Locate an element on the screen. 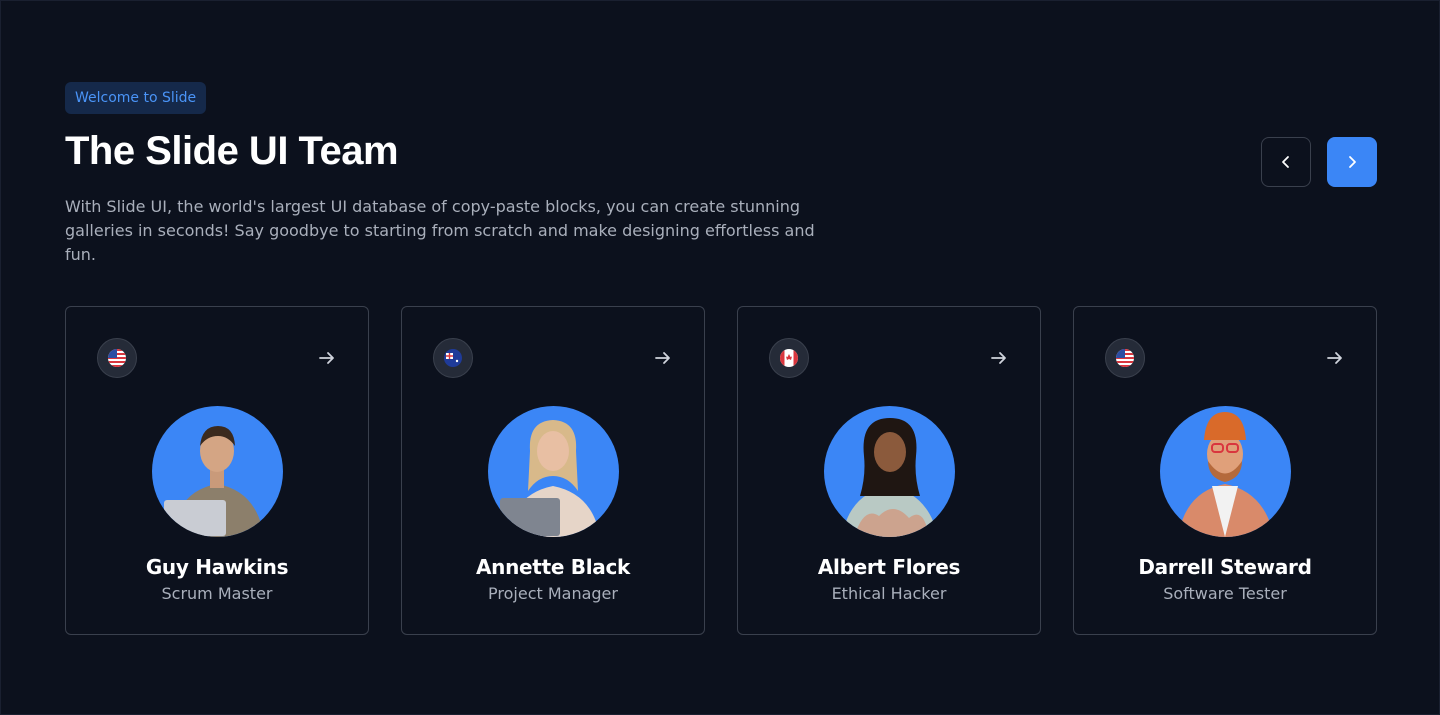 Image resolution: width=1440 pixels, height=715 pixels. welcome-badge: Welcome to Slide is located at coordinates (136, 98).